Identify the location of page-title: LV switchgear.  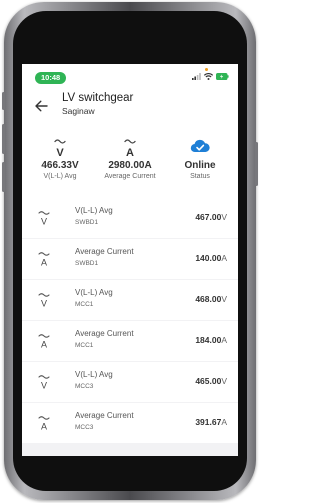
(98, 98).